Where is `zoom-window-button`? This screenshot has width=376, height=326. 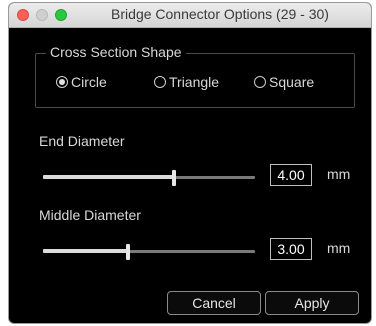
zoom-window-button is located at coordinates (61, 15).